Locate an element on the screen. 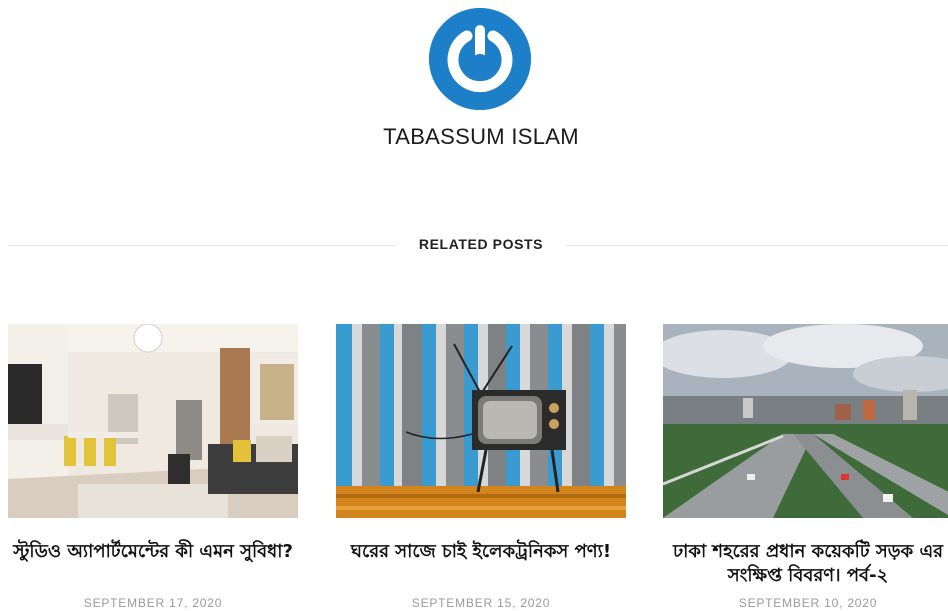  related-posts-heading: RELATED POSTS is located at coordinates (481, 244).